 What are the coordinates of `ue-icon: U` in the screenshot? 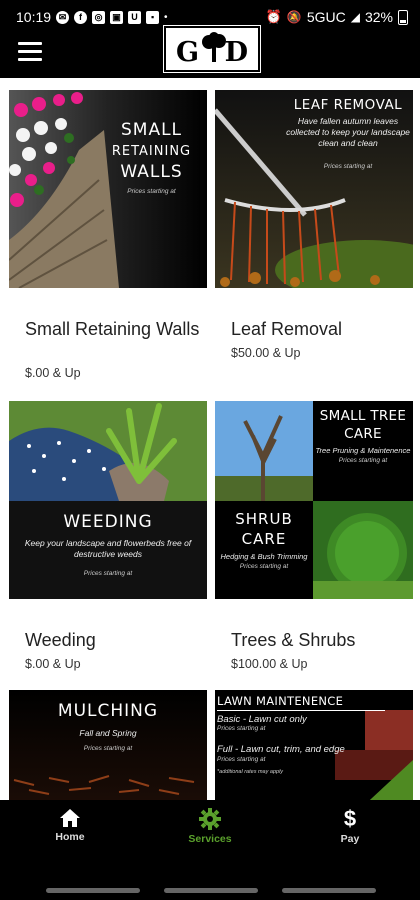 It's located at (135, 17).